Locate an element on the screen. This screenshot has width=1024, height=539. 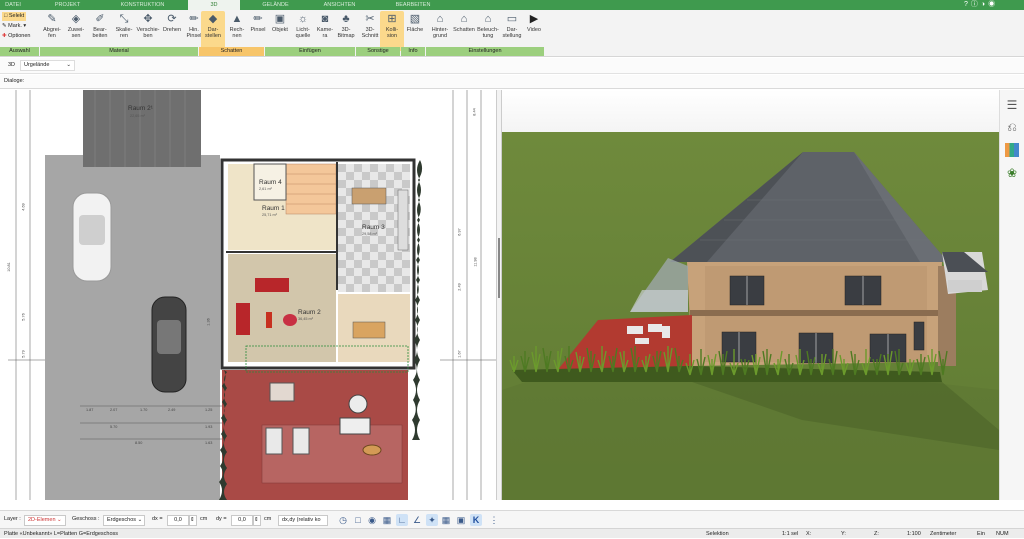
sofa is located at coordinates (272, 285).